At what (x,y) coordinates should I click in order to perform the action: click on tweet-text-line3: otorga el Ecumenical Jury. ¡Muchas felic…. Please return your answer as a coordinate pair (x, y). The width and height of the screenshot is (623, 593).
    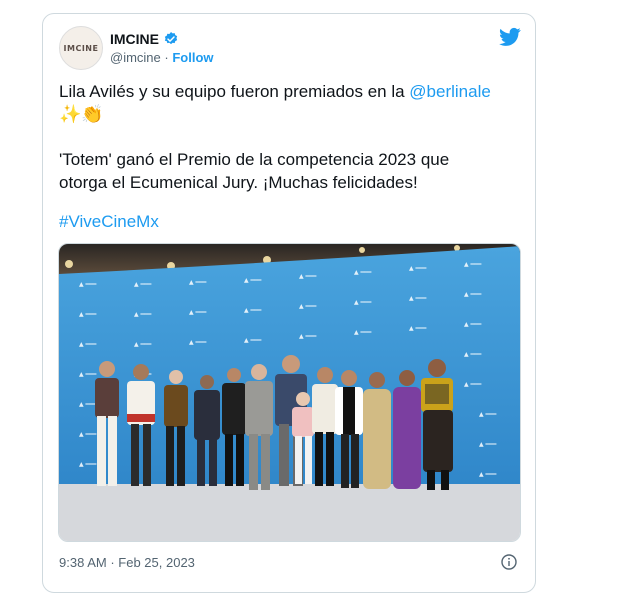
    Looking at the image, I should click on (238, 182).